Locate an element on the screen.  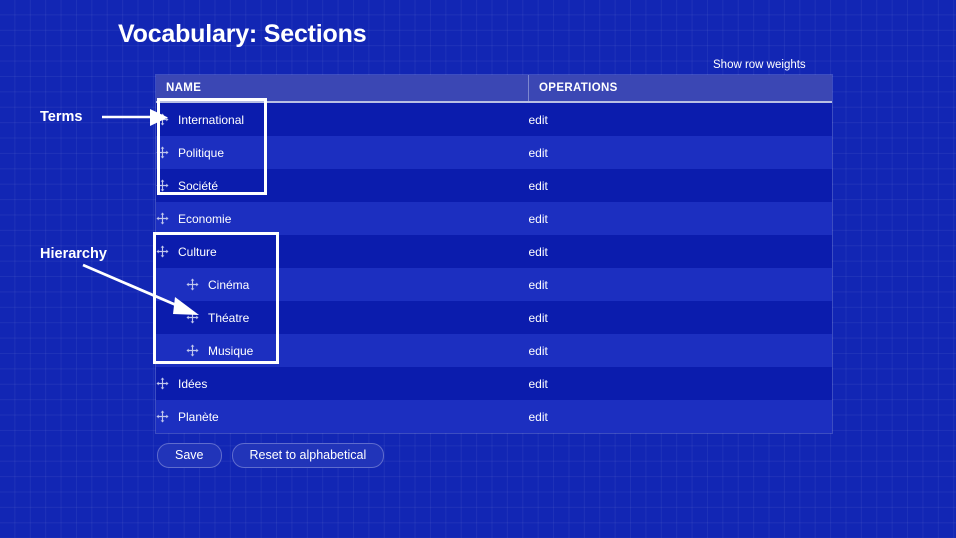
form-actions: Save Reset to alphabetical is located at coordinates (271, 455).